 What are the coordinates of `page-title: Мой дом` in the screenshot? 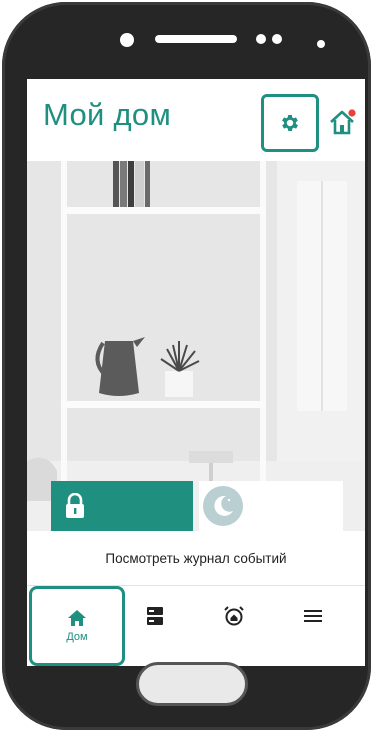 It's located at (107, 114).